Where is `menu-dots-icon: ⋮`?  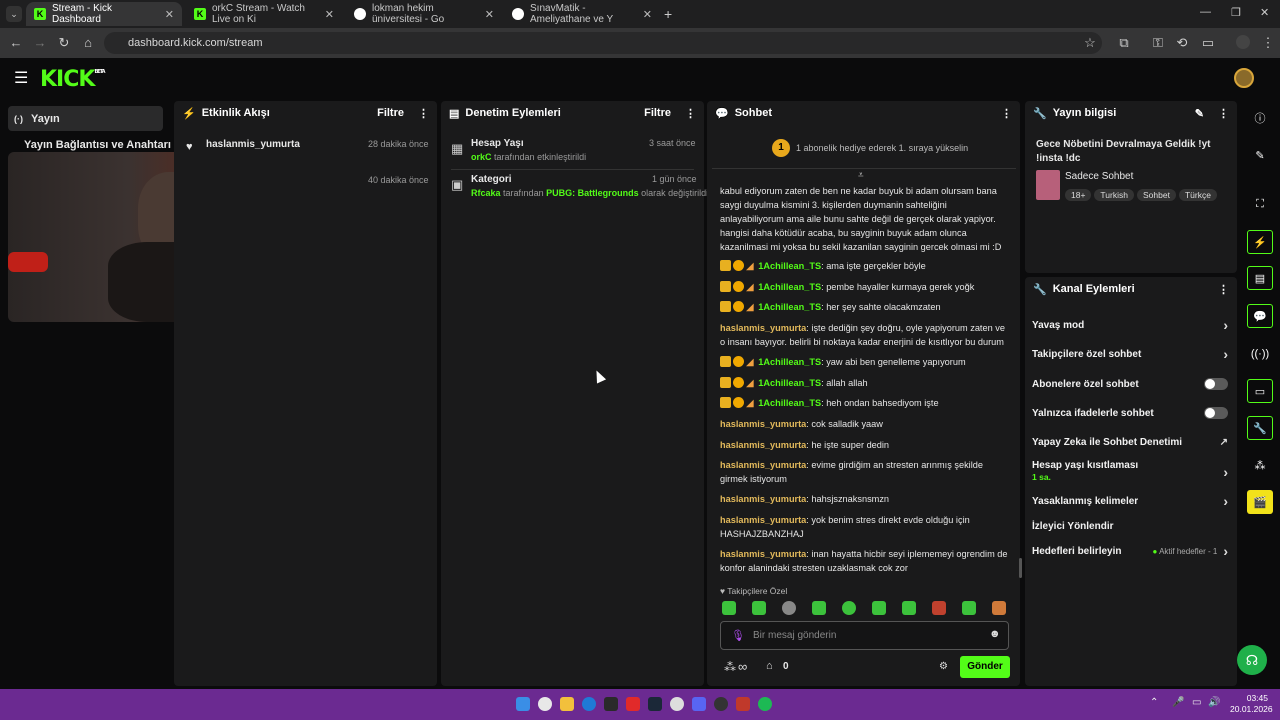 menu-dots-icon: ⋮ is located at coordinates (1268, 43).